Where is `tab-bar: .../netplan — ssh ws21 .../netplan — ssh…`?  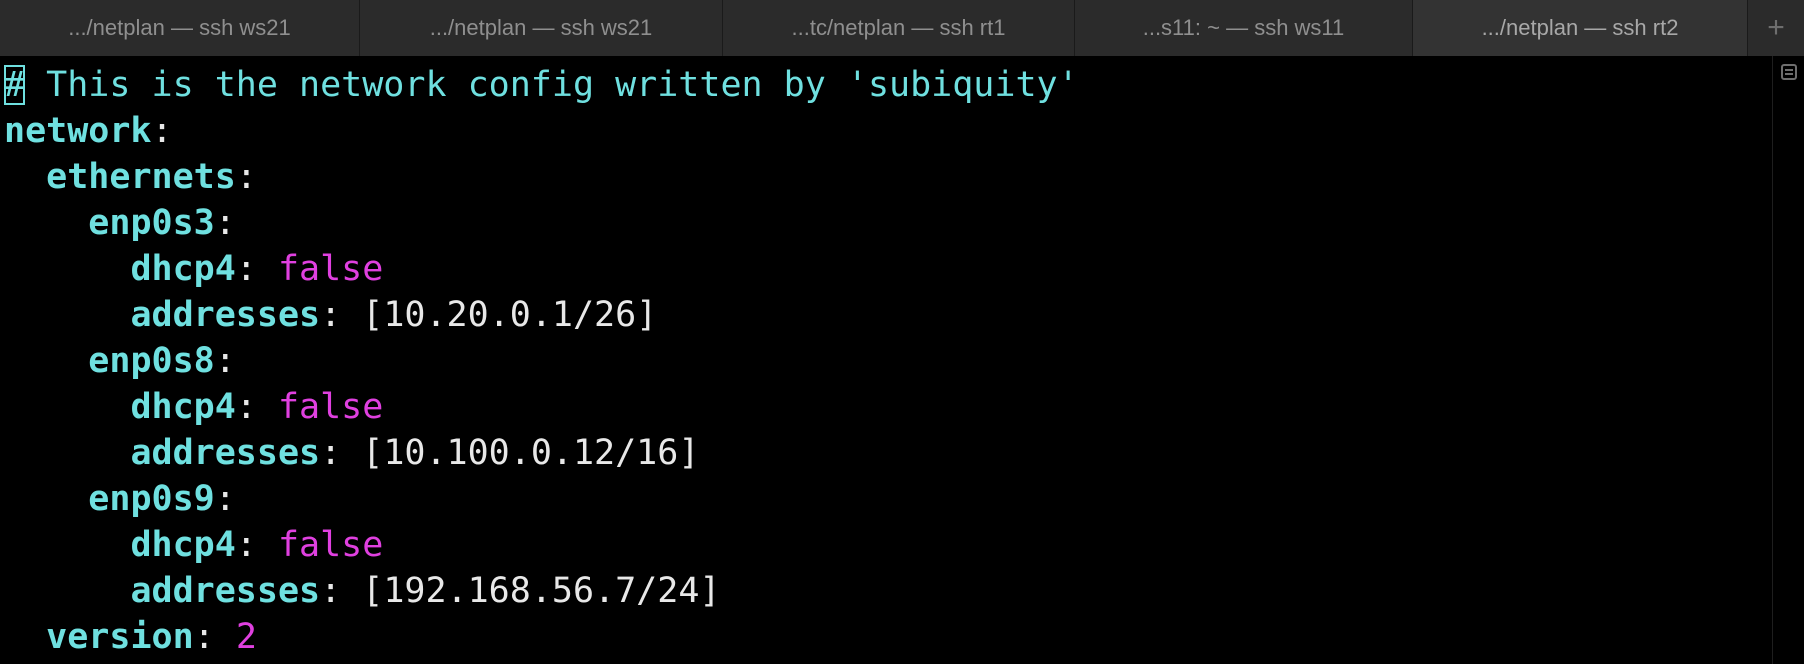
tab-bar: .../netplan — ssh ws21 .../netplan — ssh… is located at coordinates (902, 28).